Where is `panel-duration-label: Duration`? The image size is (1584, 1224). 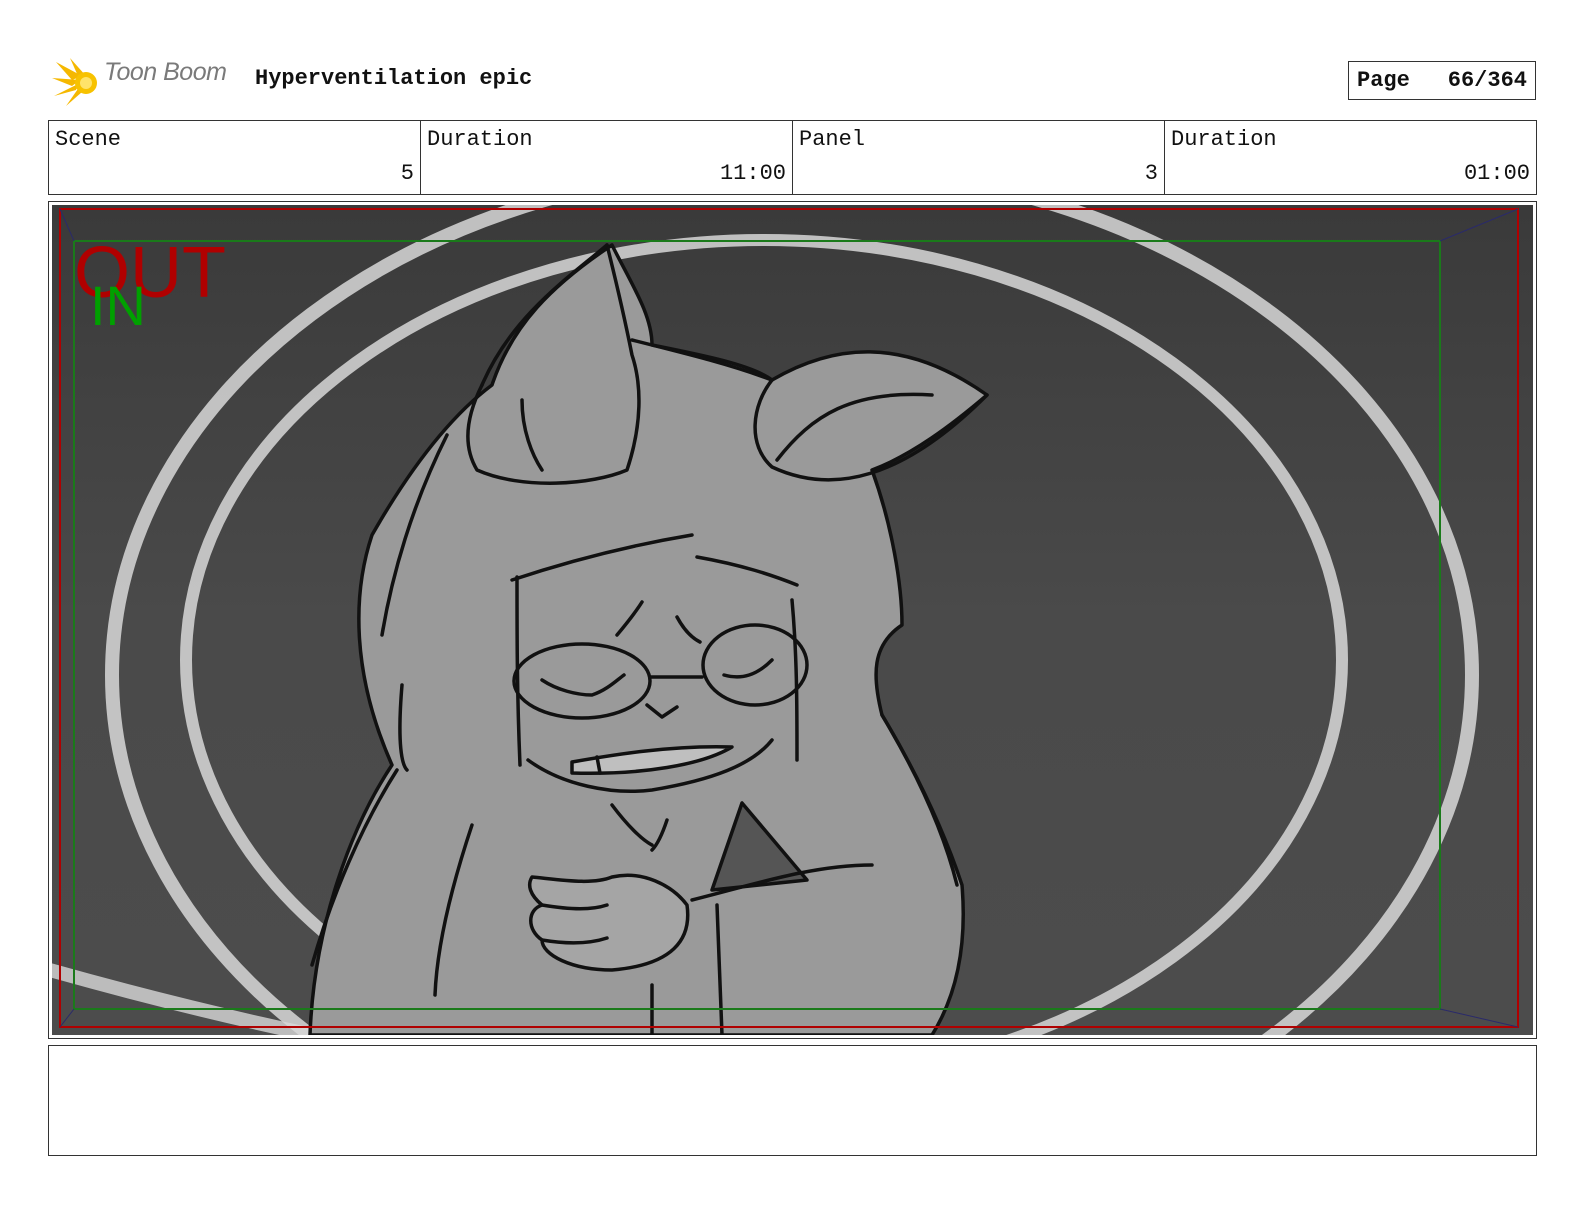
panel-duration-label: Duration is located at coordinates (1224, 139).